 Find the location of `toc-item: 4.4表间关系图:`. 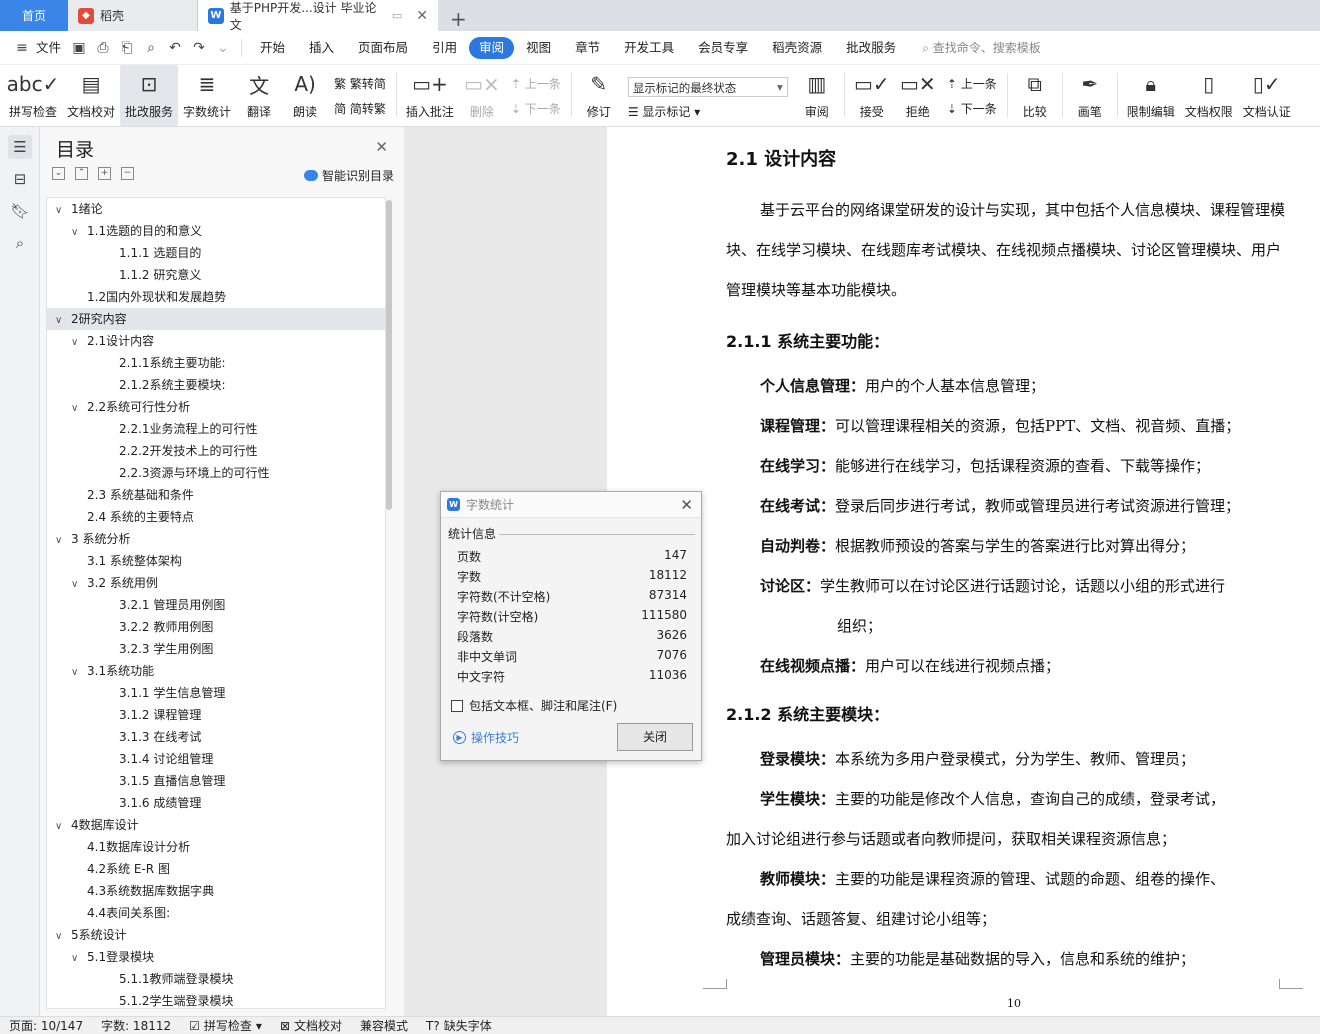

toc-item: 4.4表间关系图: is located at coordinates (216, 913).